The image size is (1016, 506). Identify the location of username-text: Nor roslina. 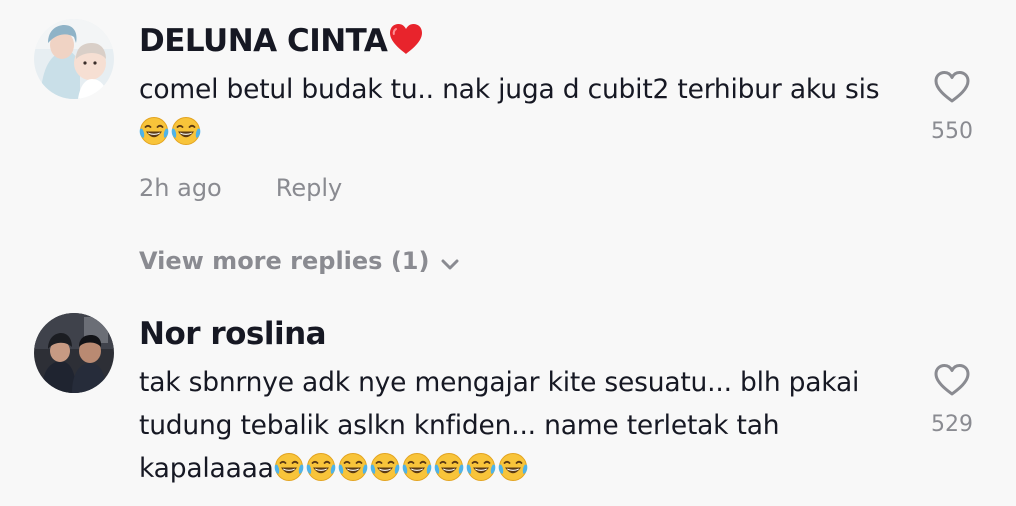
(233, 334).